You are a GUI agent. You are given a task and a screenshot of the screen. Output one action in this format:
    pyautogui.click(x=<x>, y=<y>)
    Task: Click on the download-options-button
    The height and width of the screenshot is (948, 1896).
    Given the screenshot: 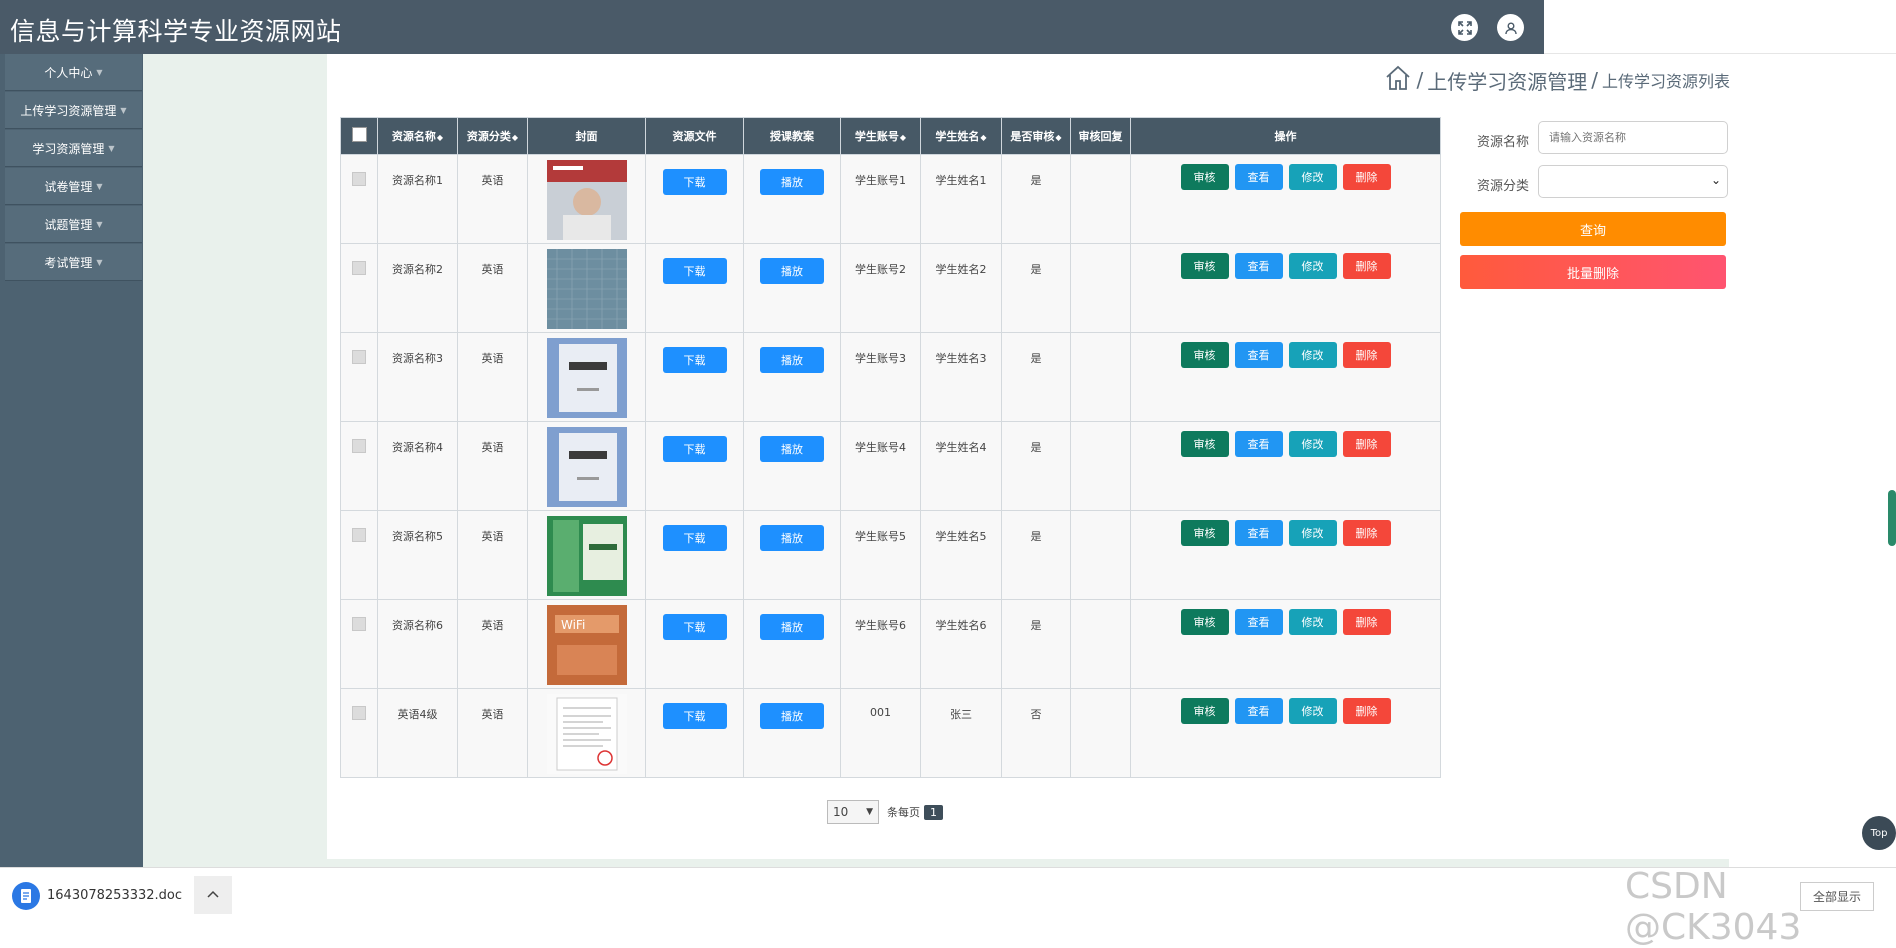 What is the action you would take?
    pyautogui.click(x=213, y=895)
    